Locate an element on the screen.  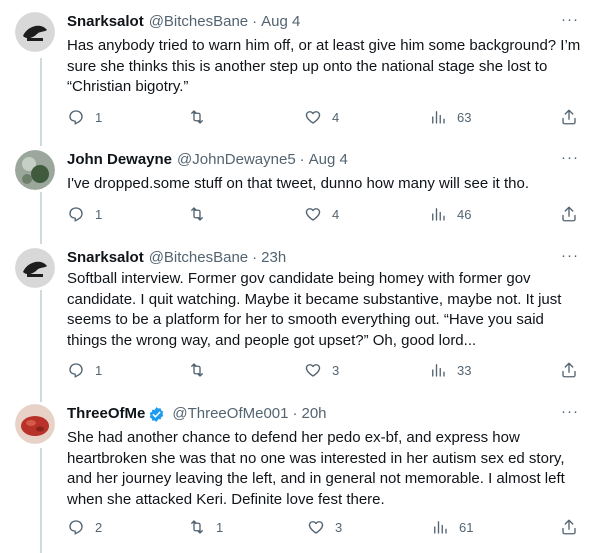
tweet-header: Snarksalot @BitchesBane · Aug 4 is located at coordinates (183, 22).